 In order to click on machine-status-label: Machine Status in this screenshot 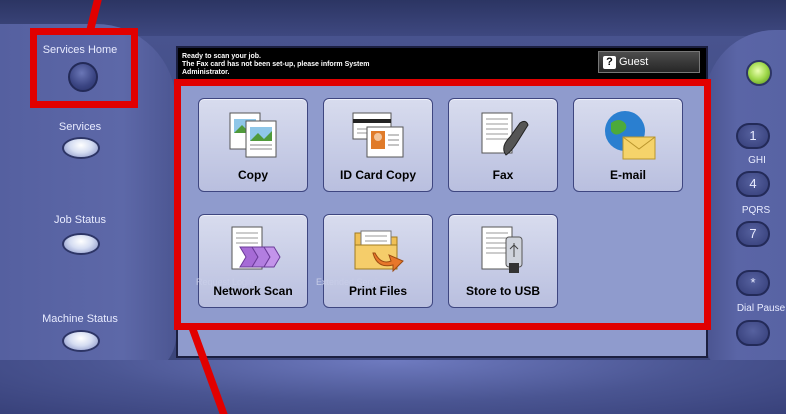, I will do `click(80, 319)`.